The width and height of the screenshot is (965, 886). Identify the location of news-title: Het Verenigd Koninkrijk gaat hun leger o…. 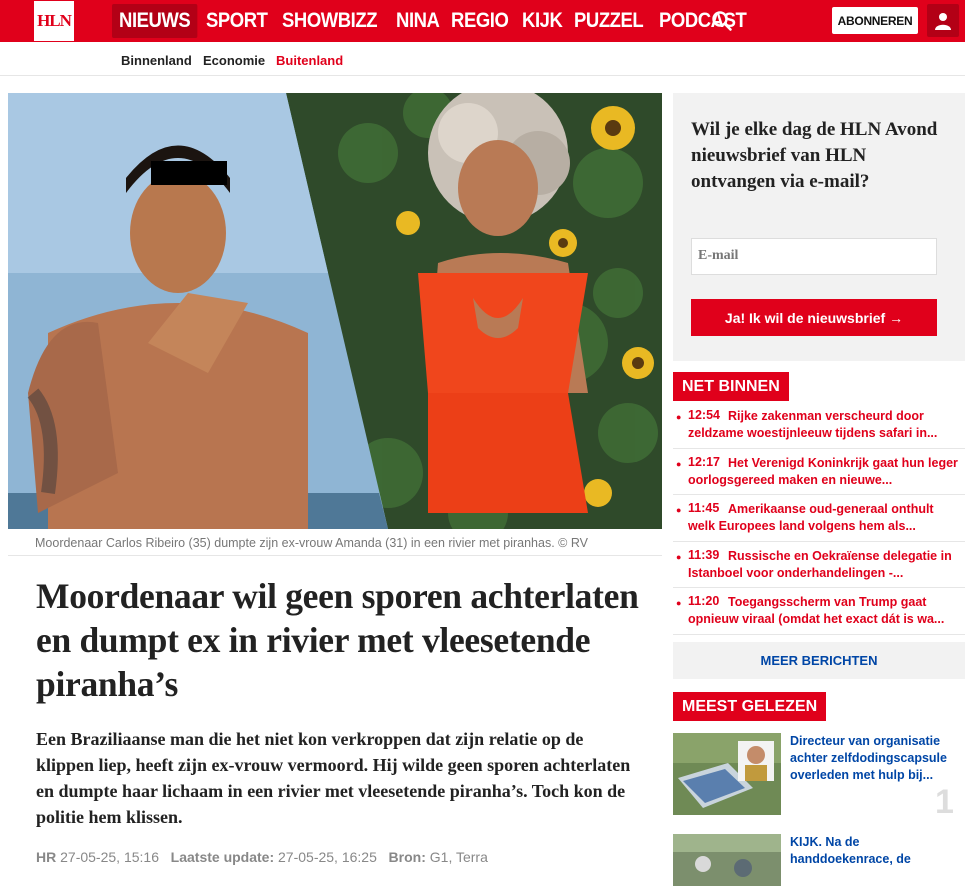
(823, 472).